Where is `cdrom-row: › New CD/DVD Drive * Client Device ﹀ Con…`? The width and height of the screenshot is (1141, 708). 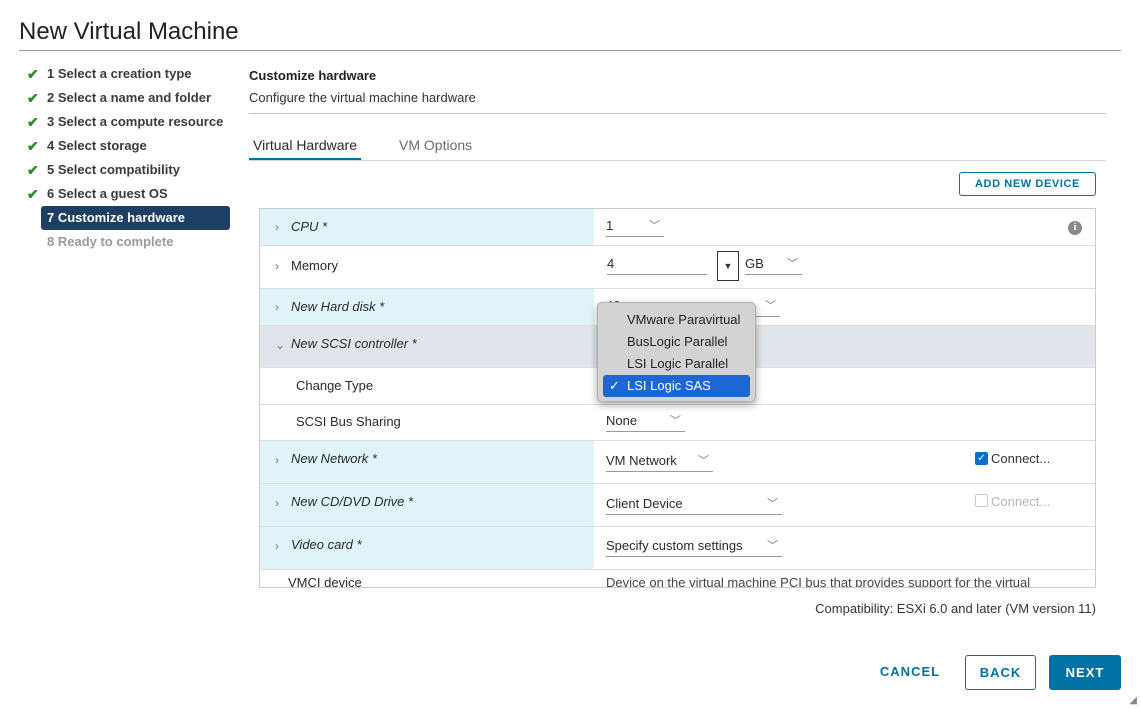
cdrom-row: › New CD/DVD Drive * Client Device ﹀ Con… is located at coordinates (677, 505).